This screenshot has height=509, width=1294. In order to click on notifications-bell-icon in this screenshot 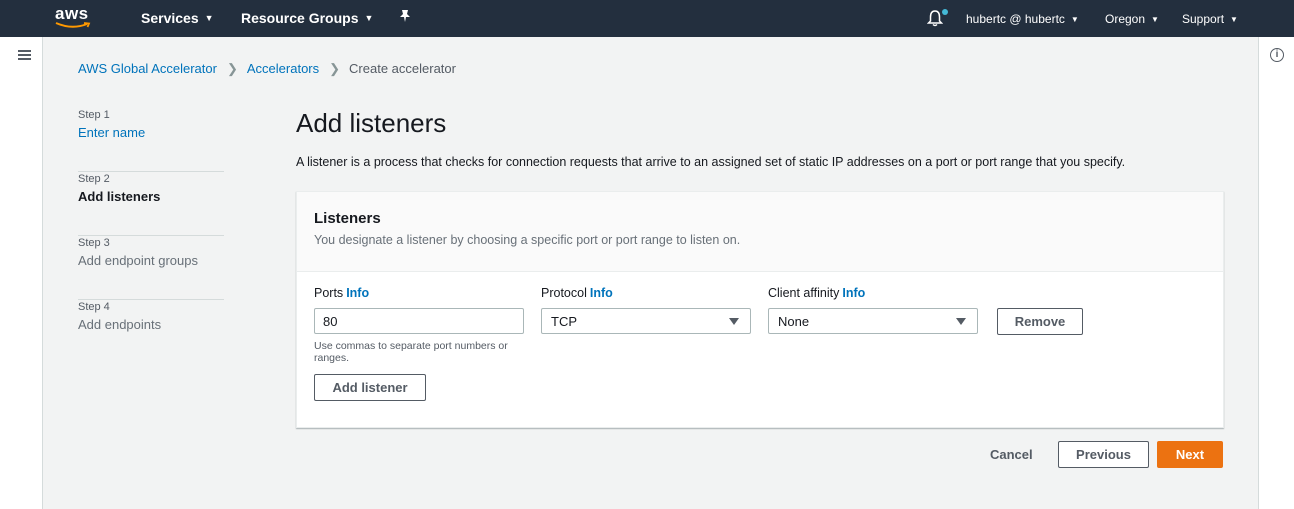, I will do `click(937, 18)`.